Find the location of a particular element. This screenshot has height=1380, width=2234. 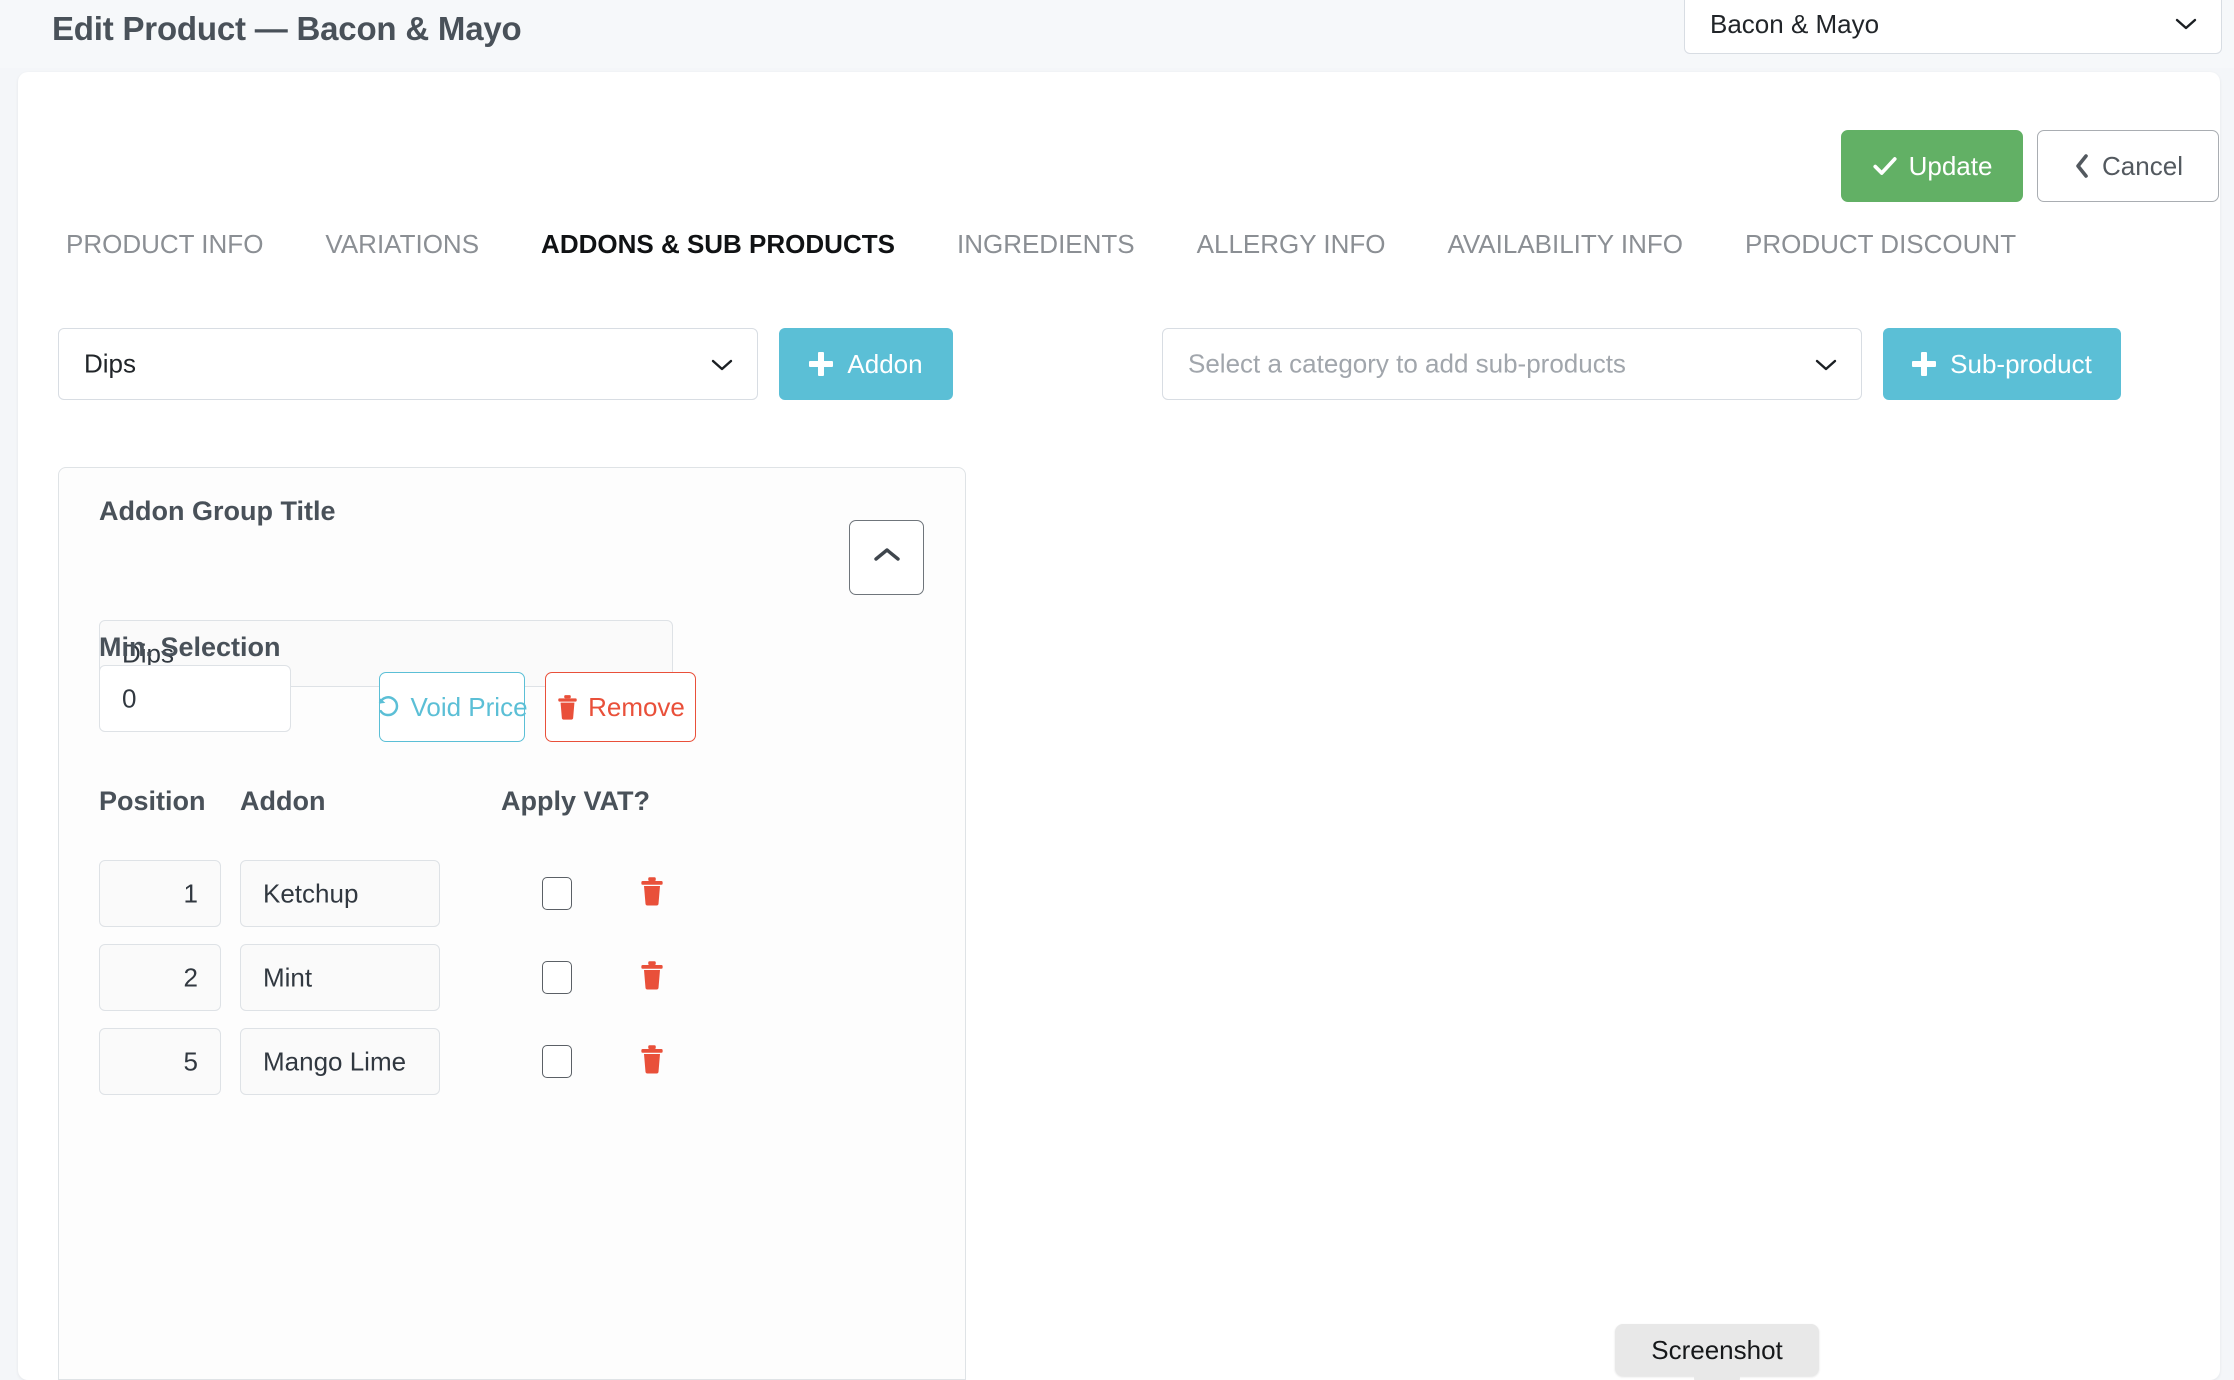

addon-category-value: Dips is located at coordinates (110, 363).